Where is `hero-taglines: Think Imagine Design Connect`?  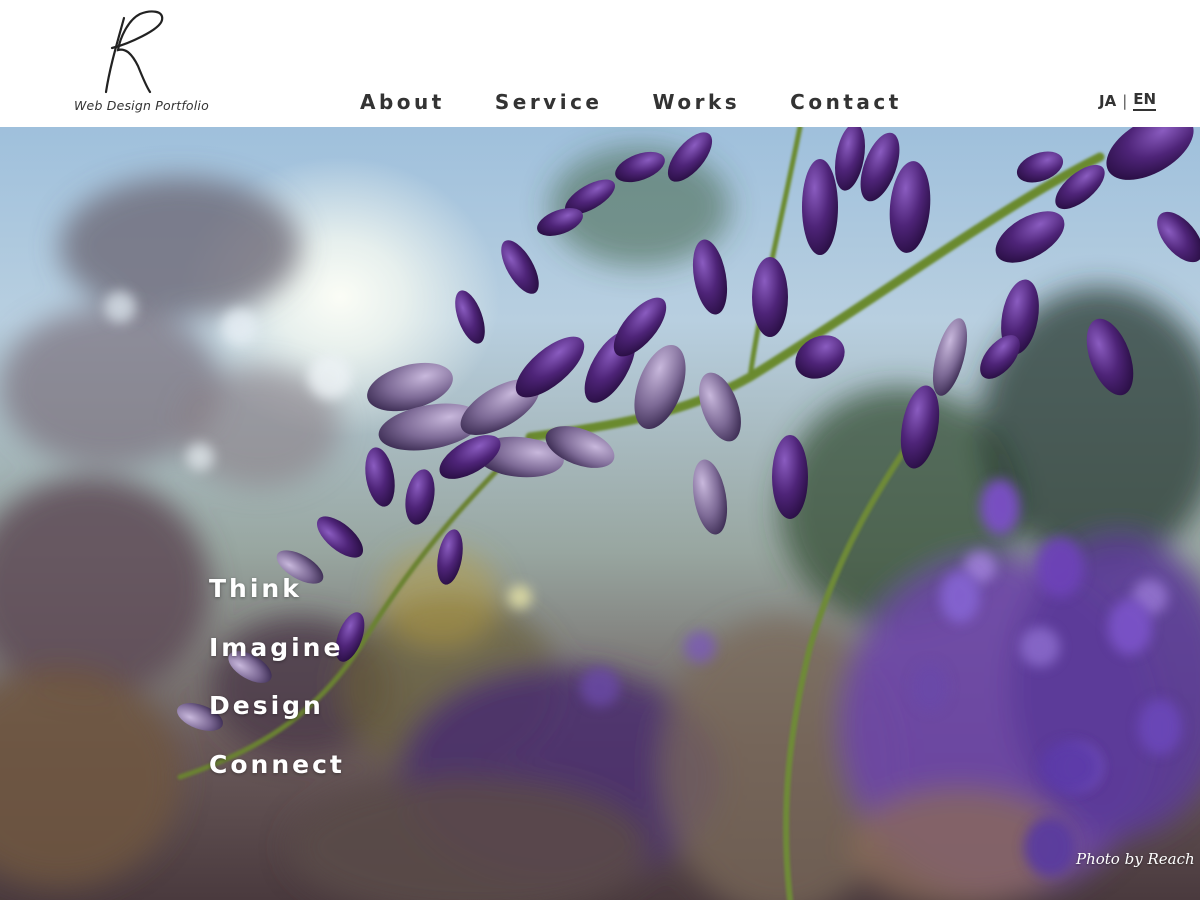 hero-taglines: Think Imagine Design Connect is located at coordinates (277, 689).